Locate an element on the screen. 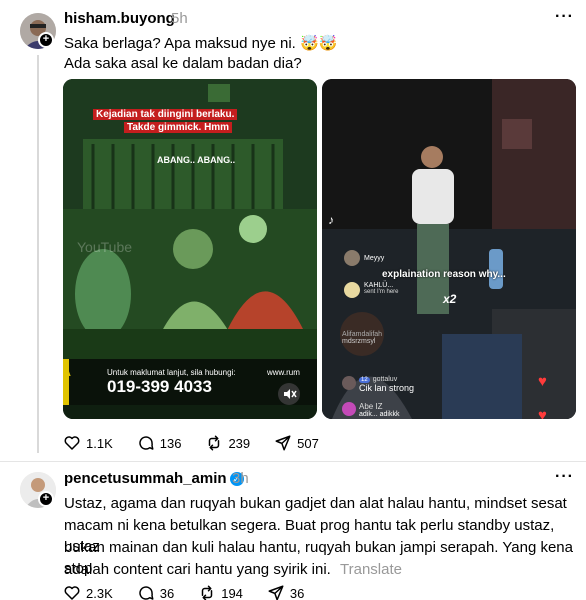 The width and height of the screenshot is (586, 600). post-time: 3h is located at coordinates (240, 478).